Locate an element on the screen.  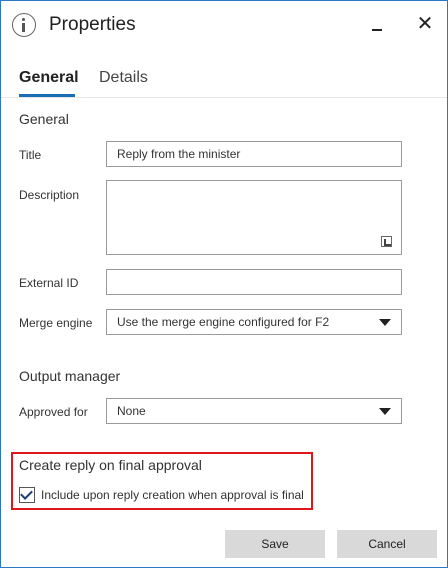
expand-icon is located at coordinates (386, 241).